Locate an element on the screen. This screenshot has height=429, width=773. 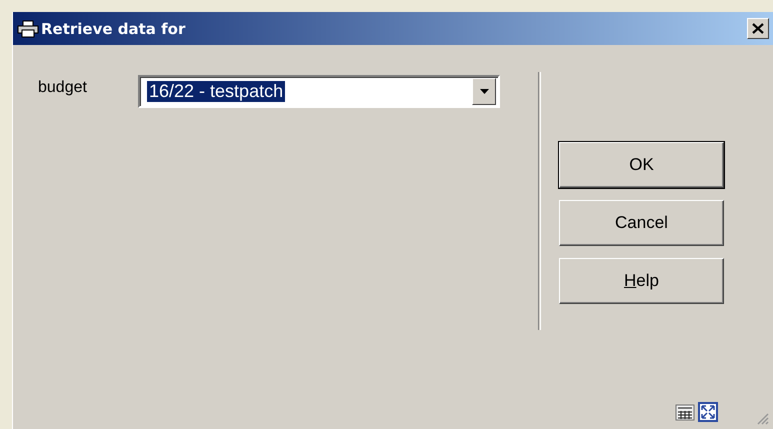
printer-icon is located at coordinates (28, 29).